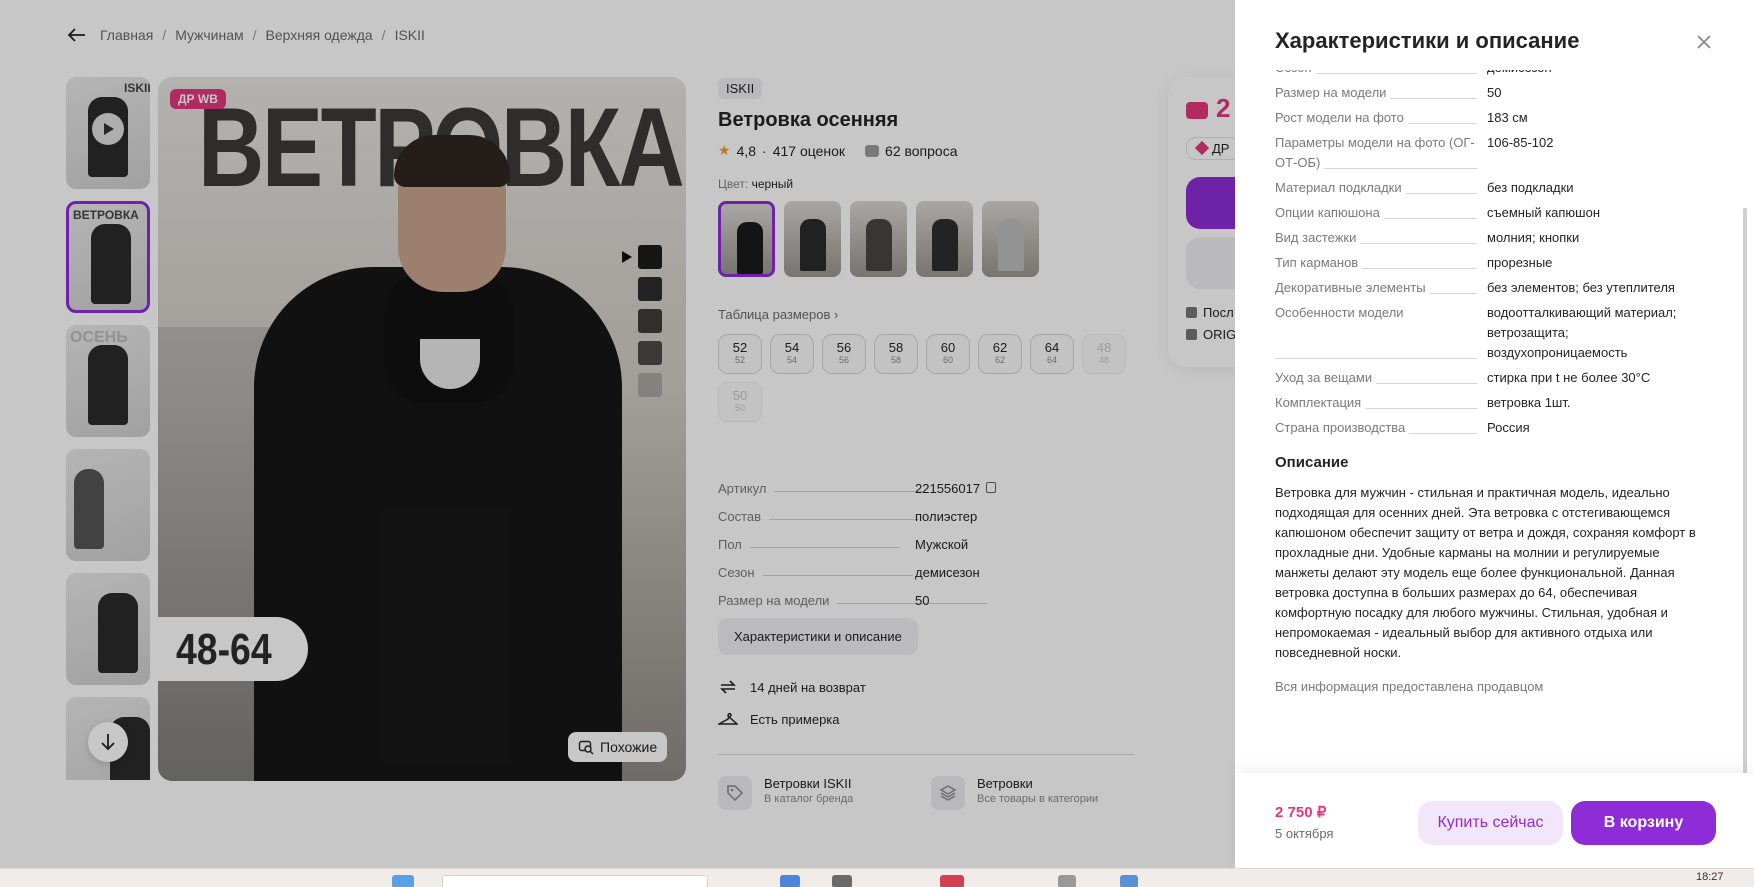  What do you see at coordinates (1000, 354) in the screenshot?
I see `size-option: 62 62` at bounding box center [1000, 354].